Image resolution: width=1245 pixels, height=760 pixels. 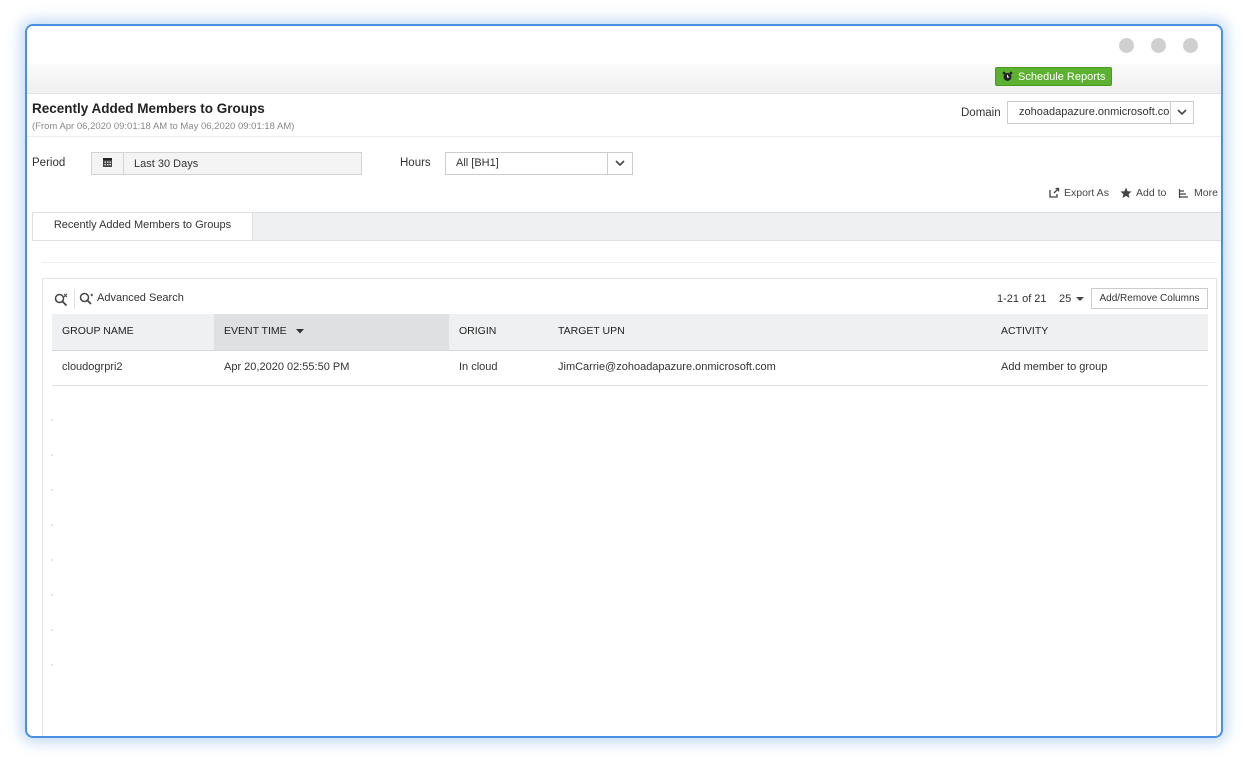 I want to click on per-page-value: 25, so click(x=1065, y=299).